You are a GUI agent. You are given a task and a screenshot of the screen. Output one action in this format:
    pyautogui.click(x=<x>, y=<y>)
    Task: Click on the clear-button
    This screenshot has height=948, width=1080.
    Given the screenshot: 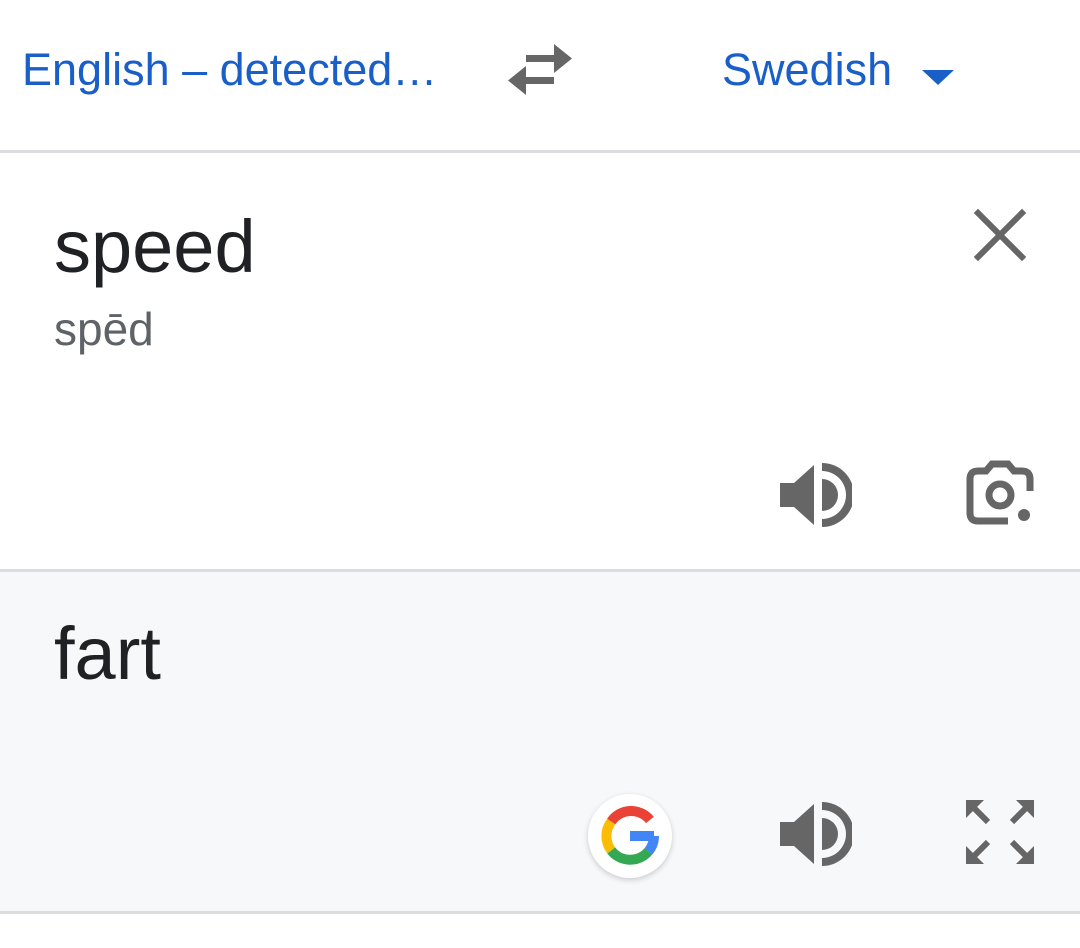 What is the action you would take?
    pyautogui.click(x=1000, y=235)
    